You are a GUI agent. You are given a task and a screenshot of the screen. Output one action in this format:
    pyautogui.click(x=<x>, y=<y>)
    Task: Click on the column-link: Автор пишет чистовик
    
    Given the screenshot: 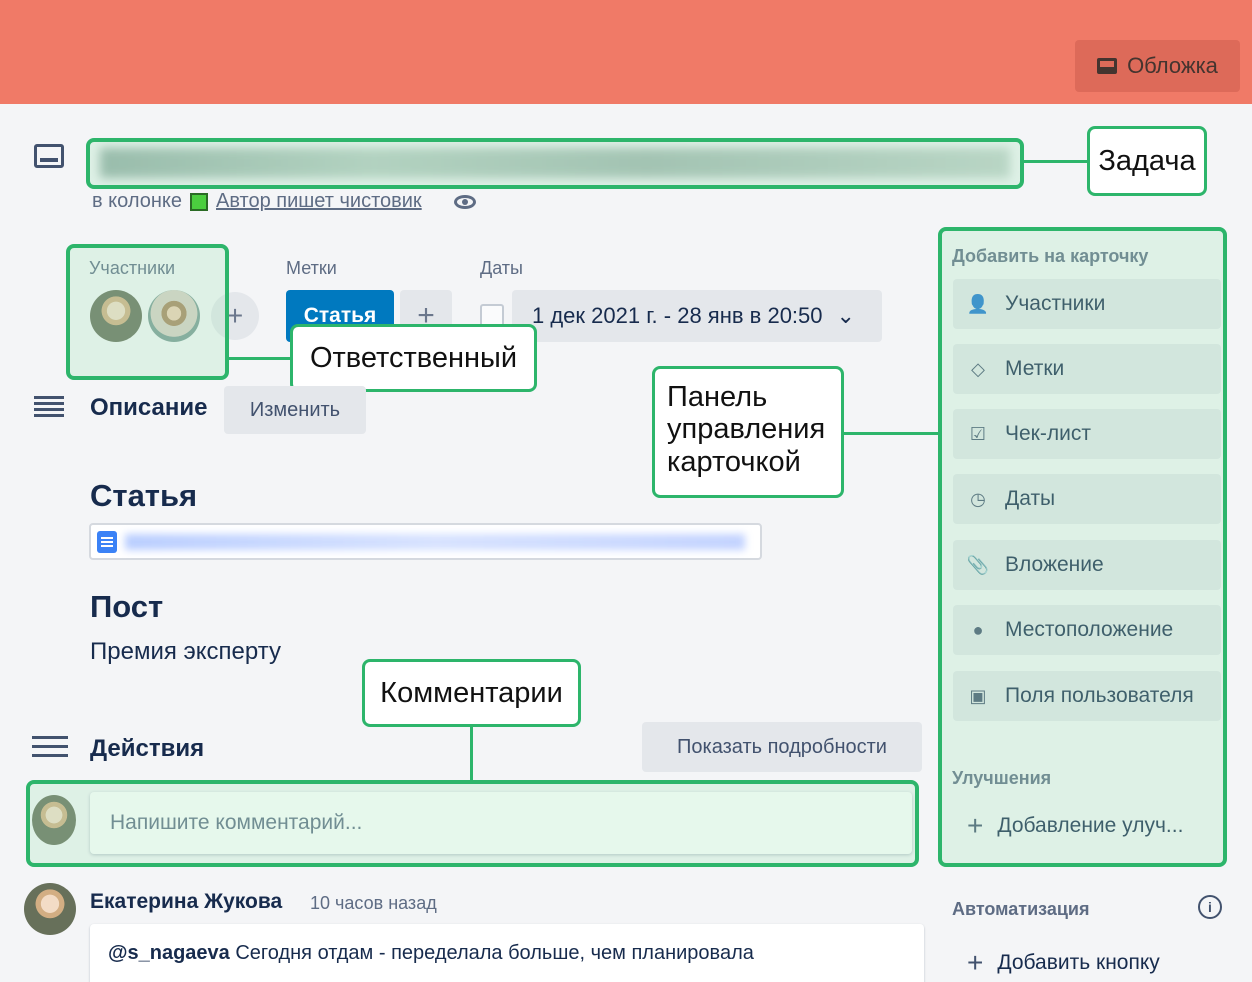 What is the action you would take?
    pyautogui.click(x=319, y=201)
    